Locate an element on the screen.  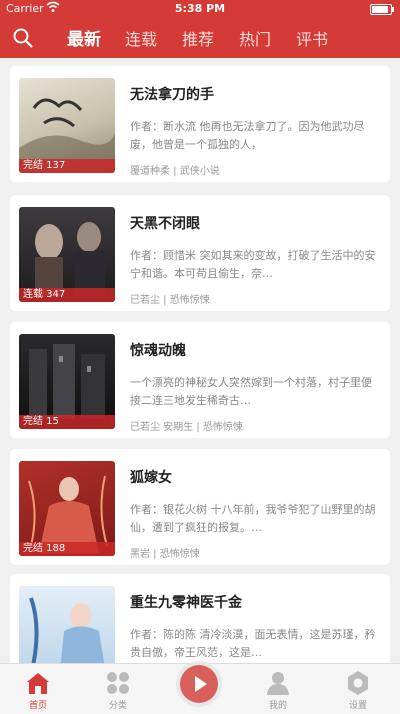
user-icon is located at coordinates (278, 683).